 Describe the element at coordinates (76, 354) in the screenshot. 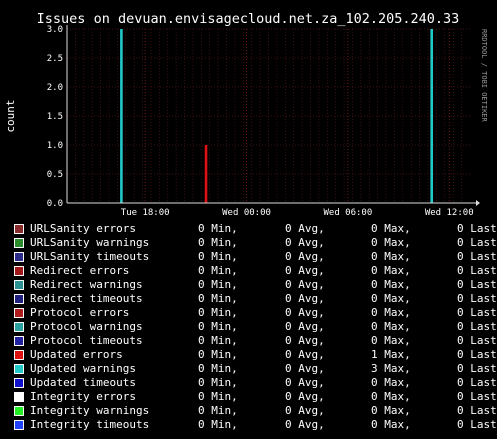

I see `legend-series-name: Updated errors` at that location.